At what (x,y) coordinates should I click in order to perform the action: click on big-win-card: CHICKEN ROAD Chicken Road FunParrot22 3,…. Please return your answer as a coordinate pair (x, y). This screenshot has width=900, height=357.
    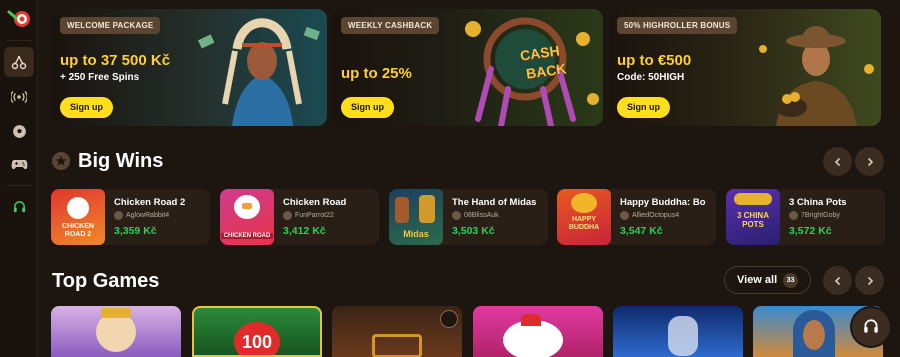
    Looking at the image, I should click on (299, 217).